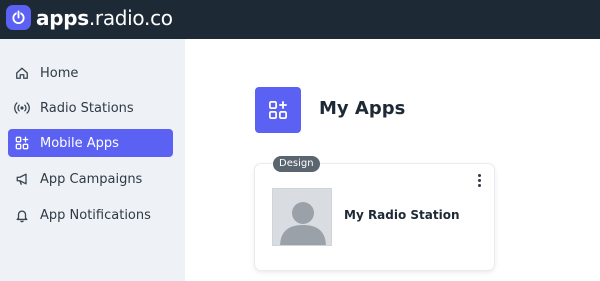 The height and width of the screenshot is (281, 600). Describe the element at coordinates (130, 18) in the screenshot. I see `logo-domain: .radio.co` at that location.